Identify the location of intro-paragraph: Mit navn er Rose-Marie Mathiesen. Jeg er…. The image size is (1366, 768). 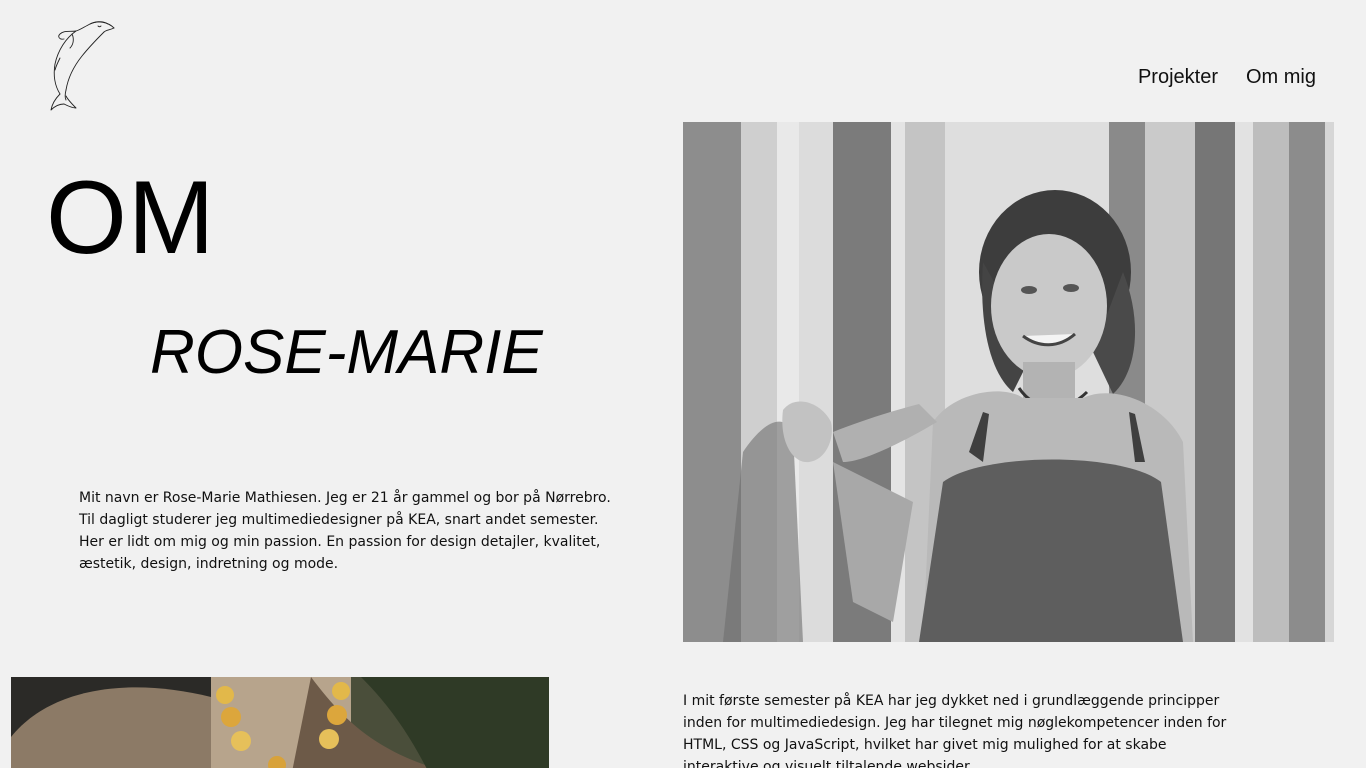
(345, 531).